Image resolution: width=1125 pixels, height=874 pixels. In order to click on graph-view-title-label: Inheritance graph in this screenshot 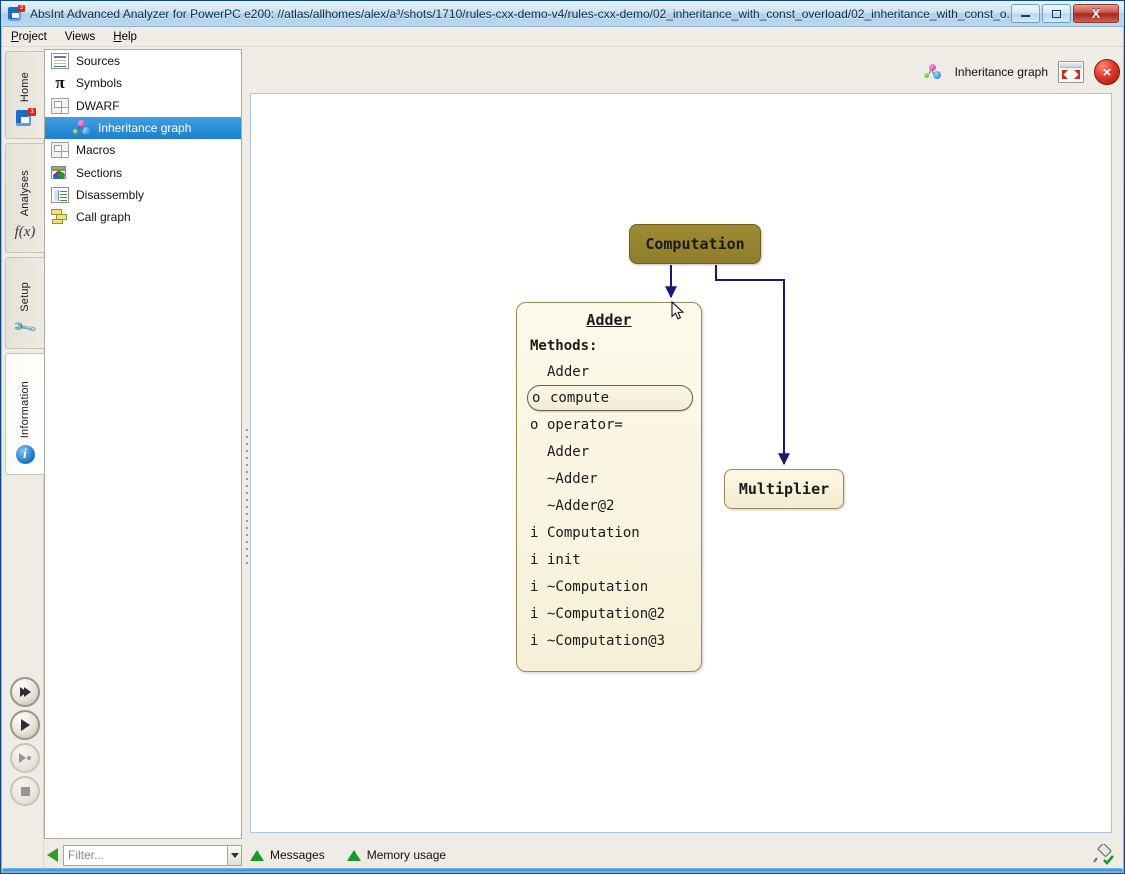, I will do `click(1001, 72)`.